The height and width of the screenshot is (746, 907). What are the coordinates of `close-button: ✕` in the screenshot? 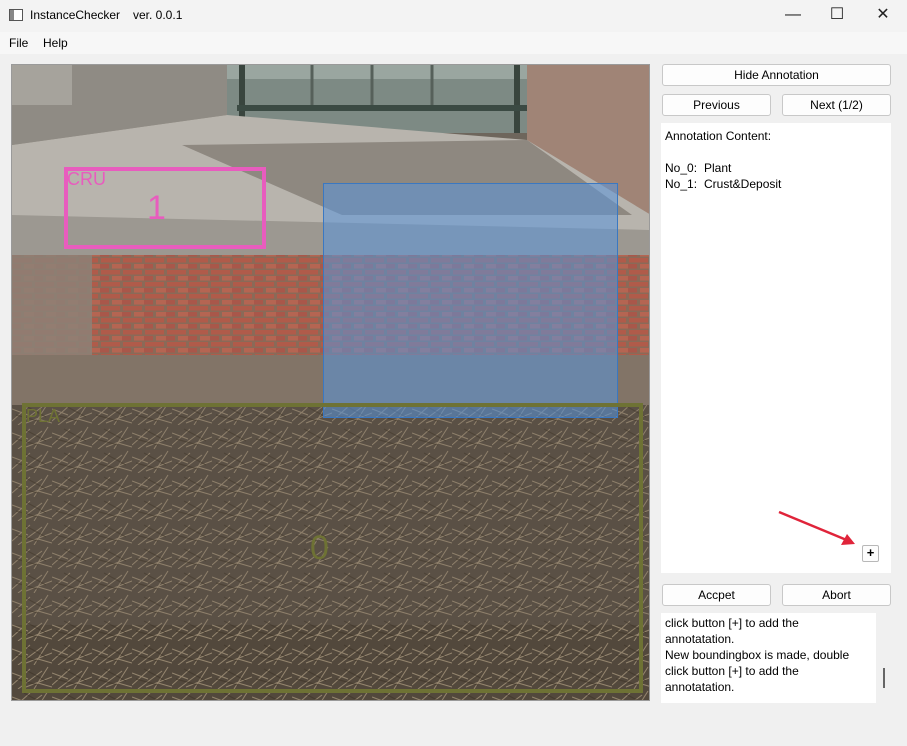 It's located at (883, 16).